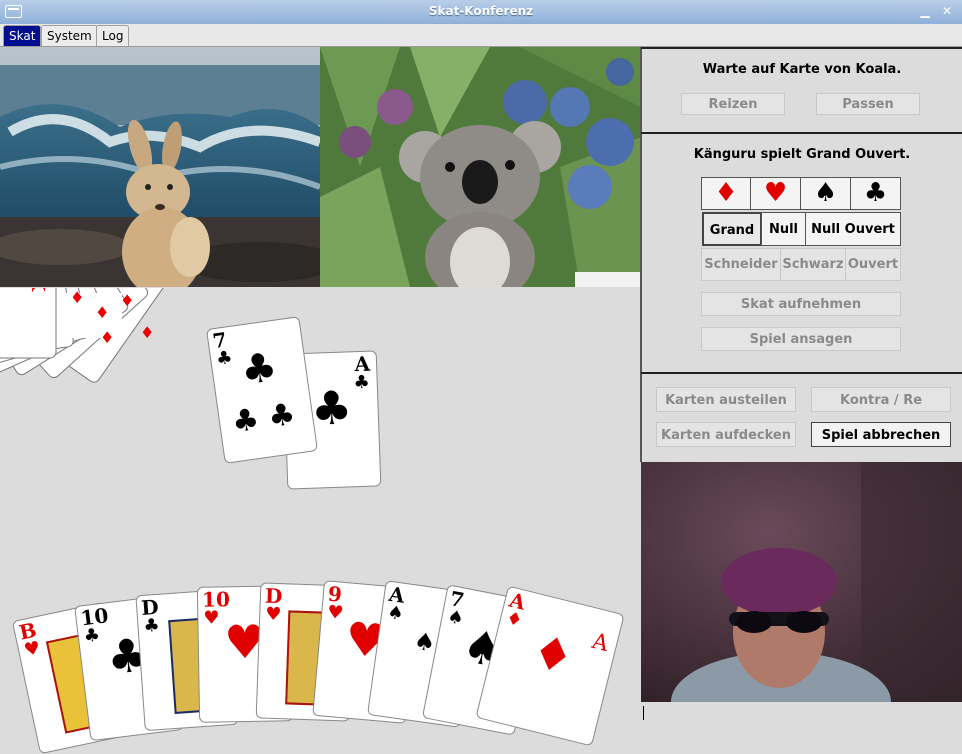 The width and height of the screenshot is (962, 754). Describe the element at coordinates (853, 229) in the screenshot. I see `null-ouvert-button: Null Ouvert` at that location.